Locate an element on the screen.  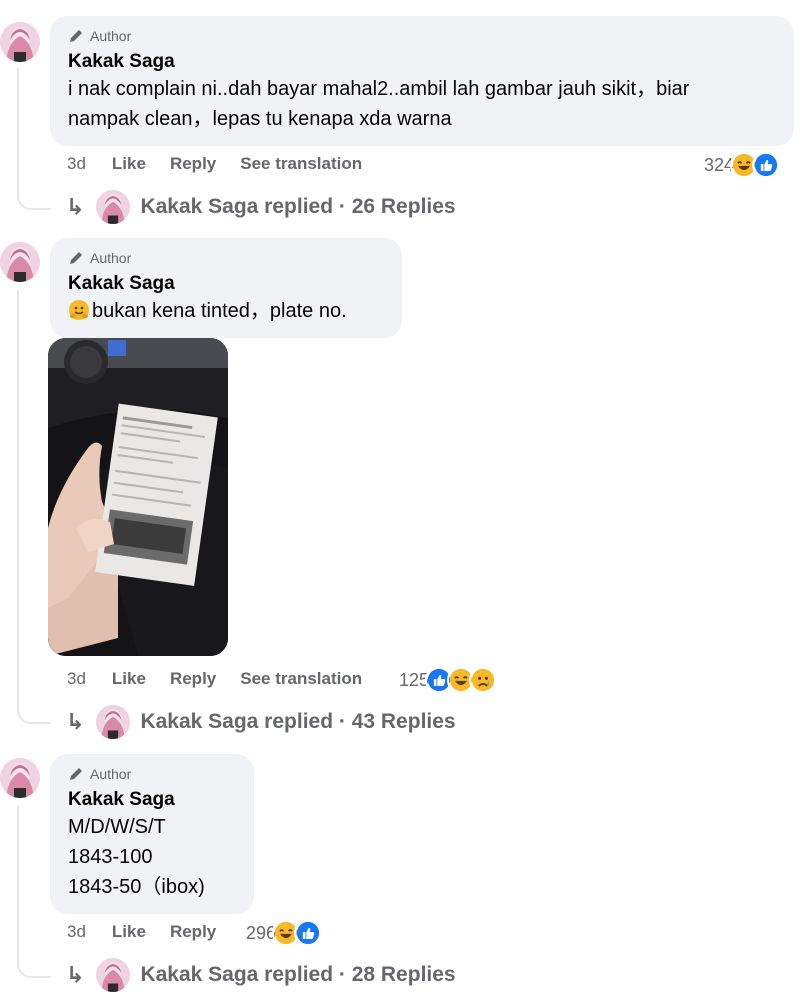
reaction-summary: 125 is located at coordinates (448, 680).